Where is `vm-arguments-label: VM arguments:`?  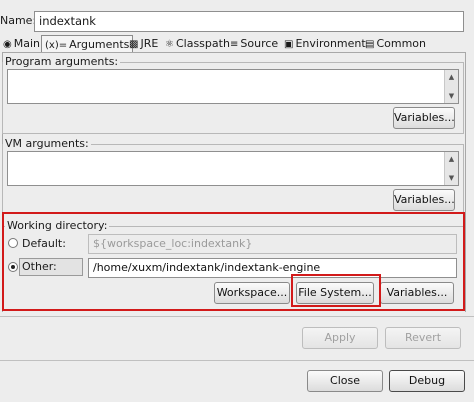
vm-arguments-label: VM arguments: is located at coordinates (47, 143).